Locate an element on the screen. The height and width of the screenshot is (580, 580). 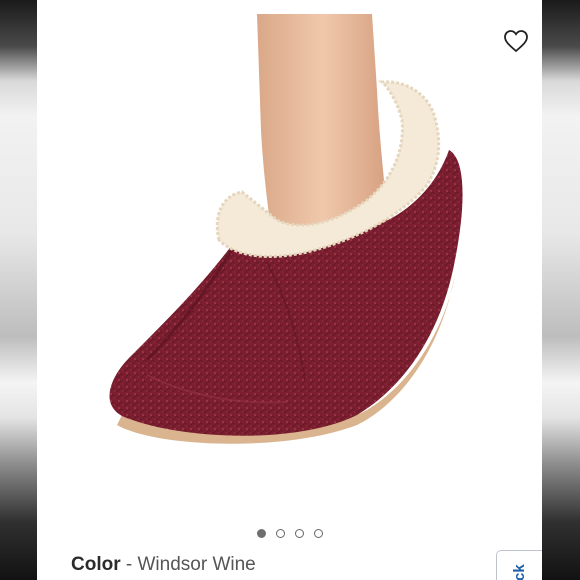
left-backdrop is located at coordinates (18, 290).